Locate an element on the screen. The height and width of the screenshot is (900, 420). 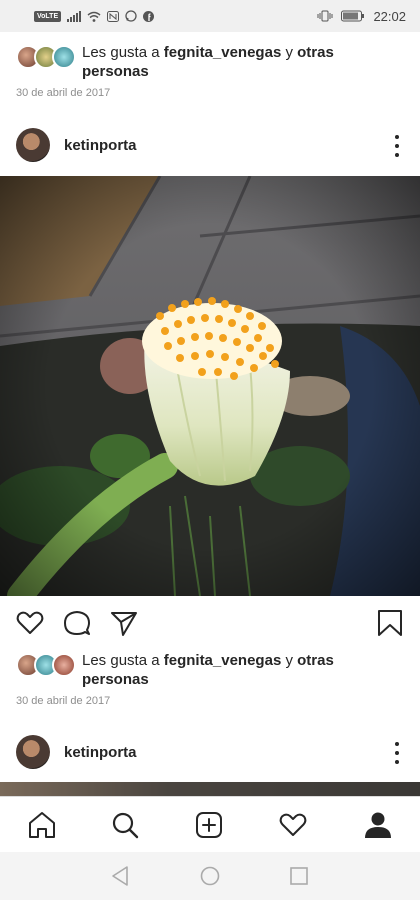
nfc-icon is located at coordinates (113, 16).